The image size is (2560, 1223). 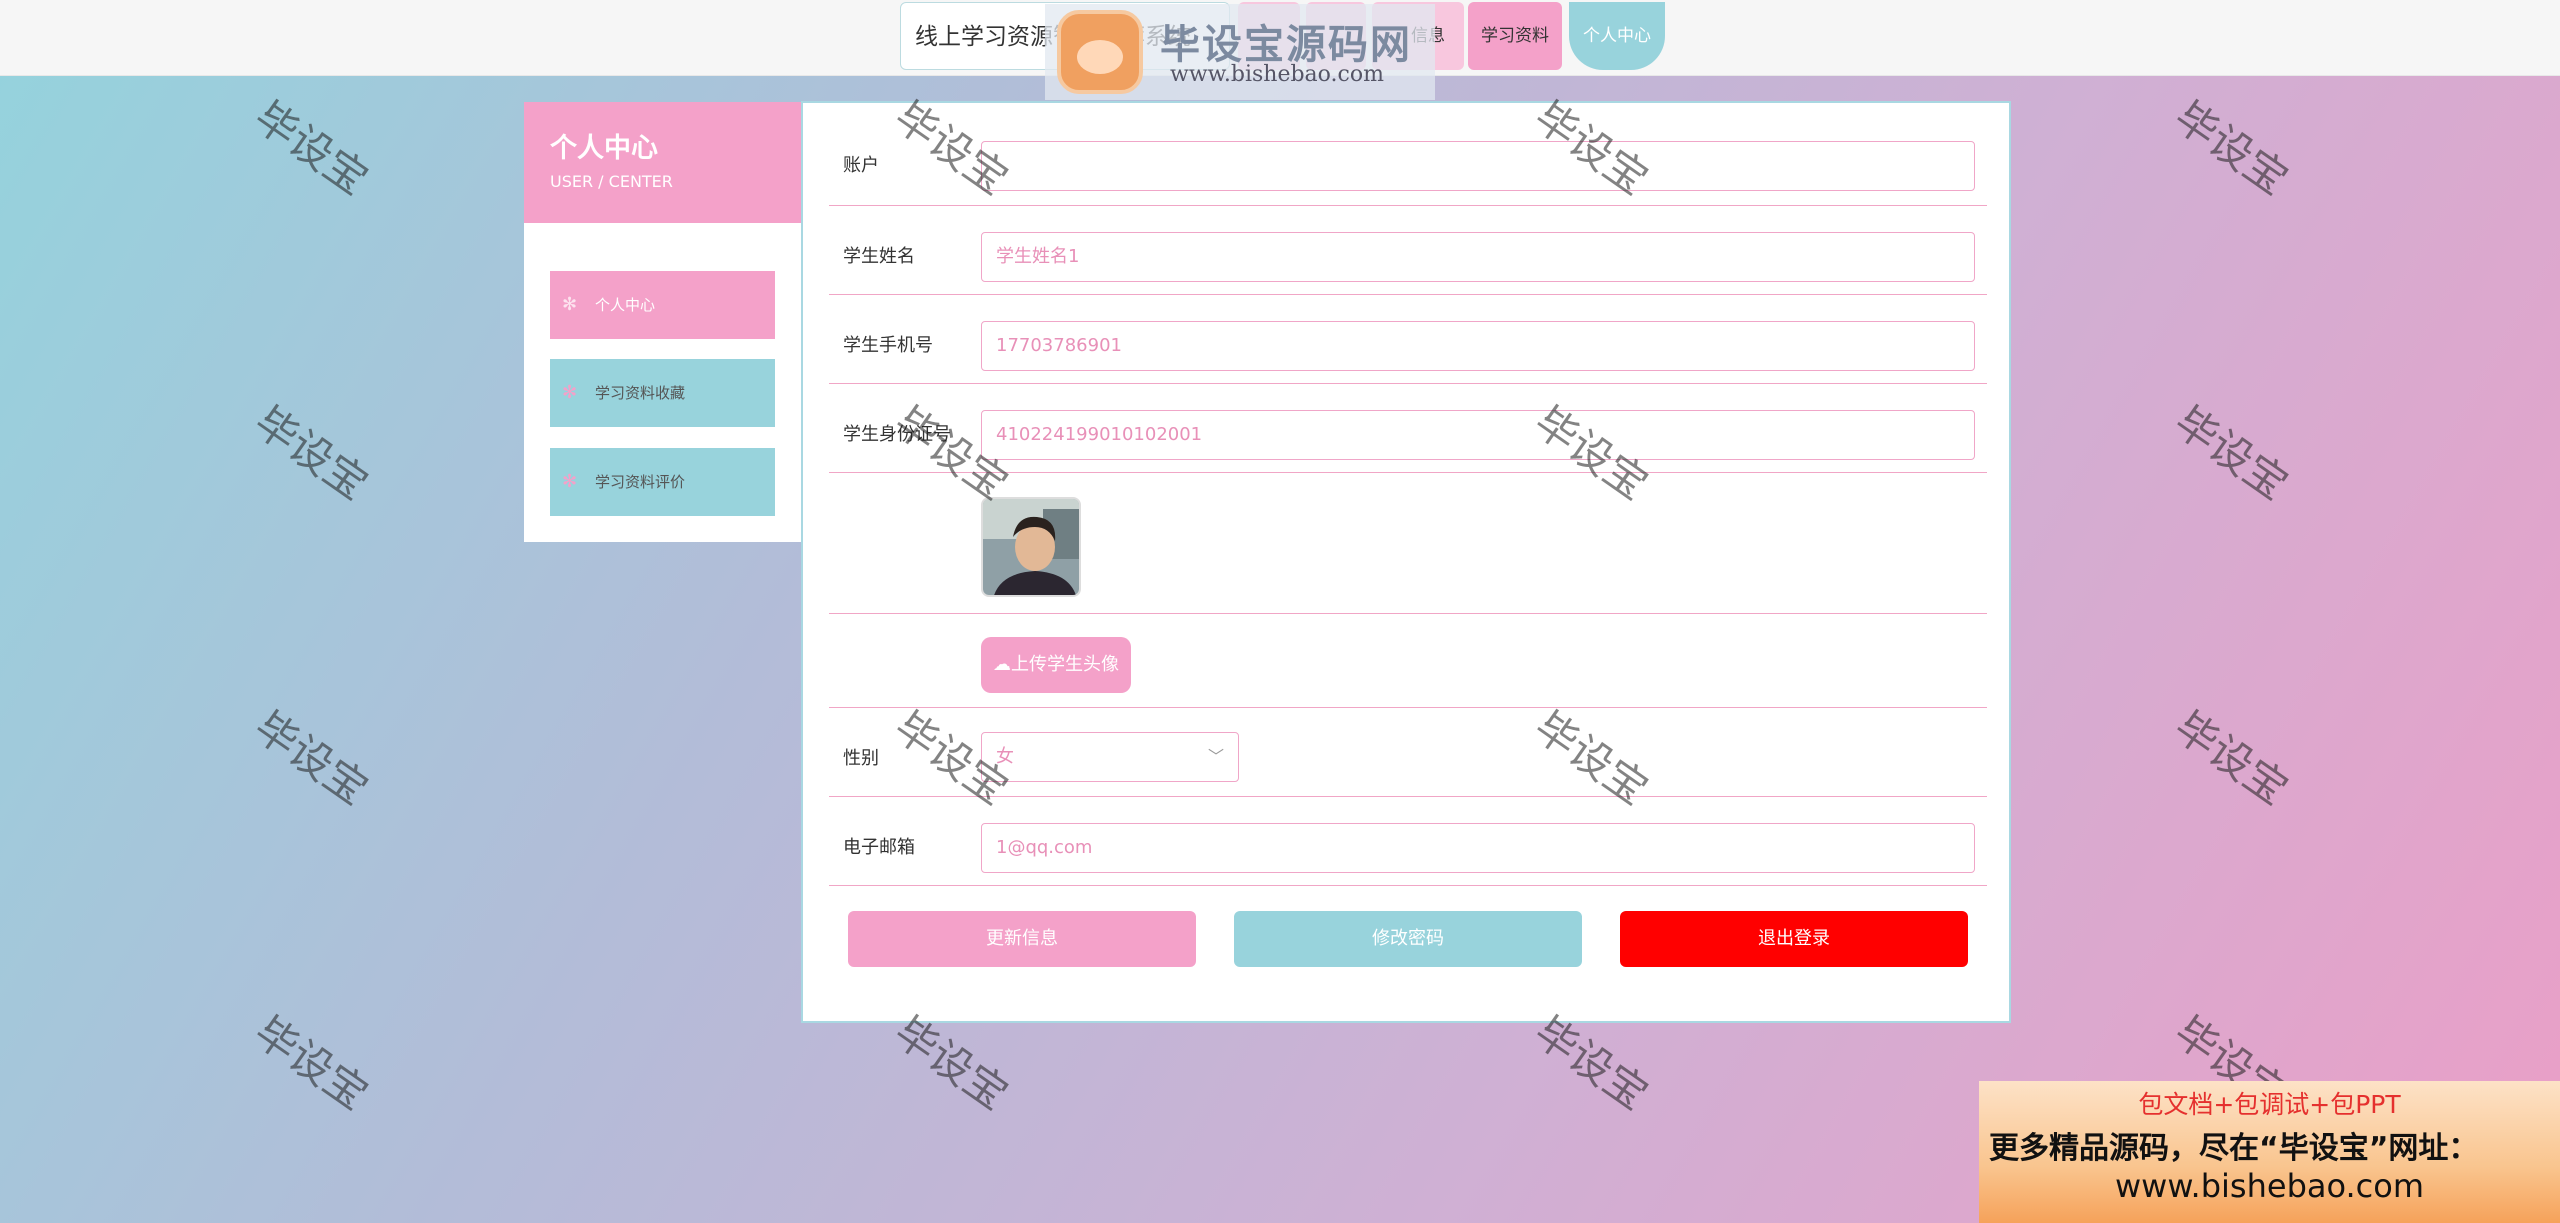 I want to click on watermark-logo: 毕设宝源码网 www.bishebao.com, so click(x=1240, y=52).